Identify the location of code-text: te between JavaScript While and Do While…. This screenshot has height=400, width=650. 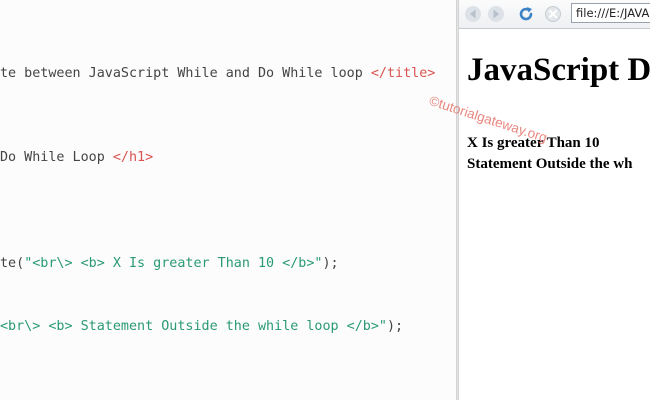
(185, 73).